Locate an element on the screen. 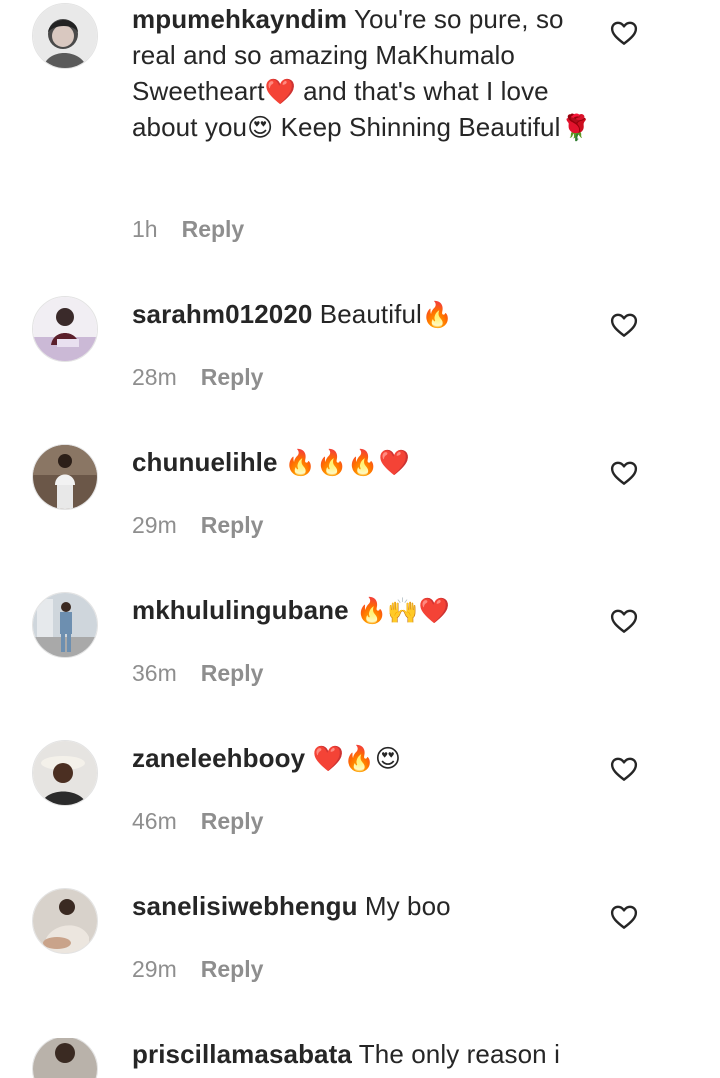 The image size is (720, 1078). comment-body: My boo is located at coordinates (407, 906).